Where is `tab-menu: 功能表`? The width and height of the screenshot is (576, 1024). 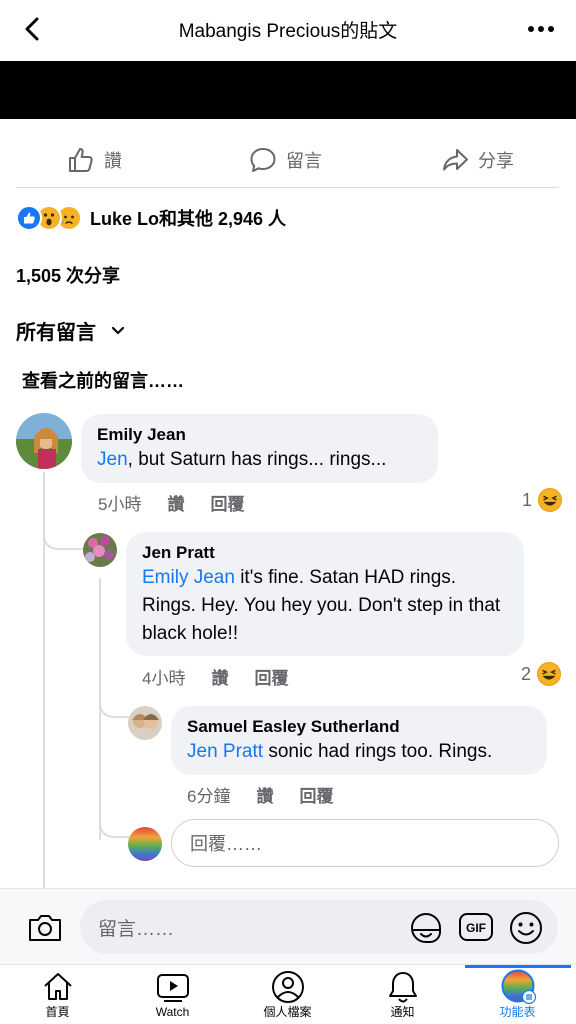 tab-menu: 功能表 is located at coordinates (517, 994).